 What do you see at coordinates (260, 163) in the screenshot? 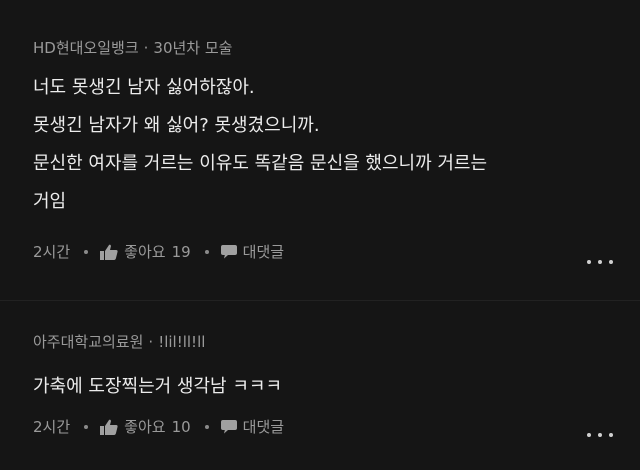
I see `comment-line: 문신한 여자를 거르는 이유도 똑같음 문신을 했으니까 거르는` at bounding box center [260, 163].